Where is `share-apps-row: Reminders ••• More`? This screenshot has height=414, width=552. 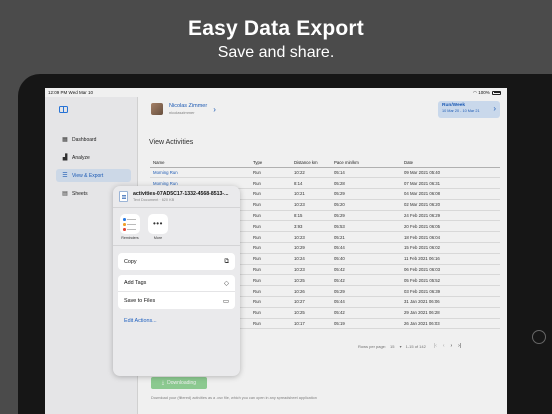
share-apps-row: Reminders ••• More is located at coordinates (176, 227).